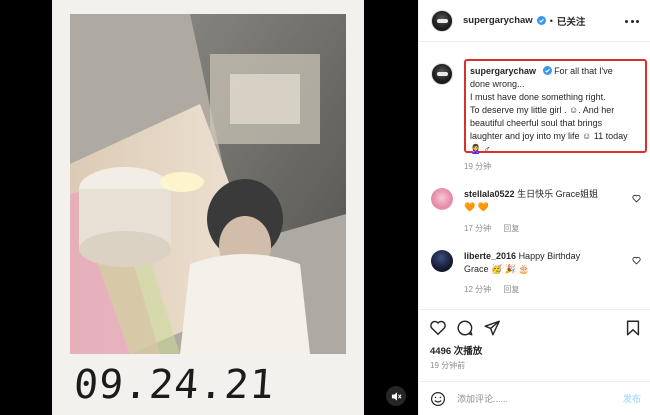 The image size is (650, 415). I want to click on comment-username: liberte_2016, so click(490, 256).